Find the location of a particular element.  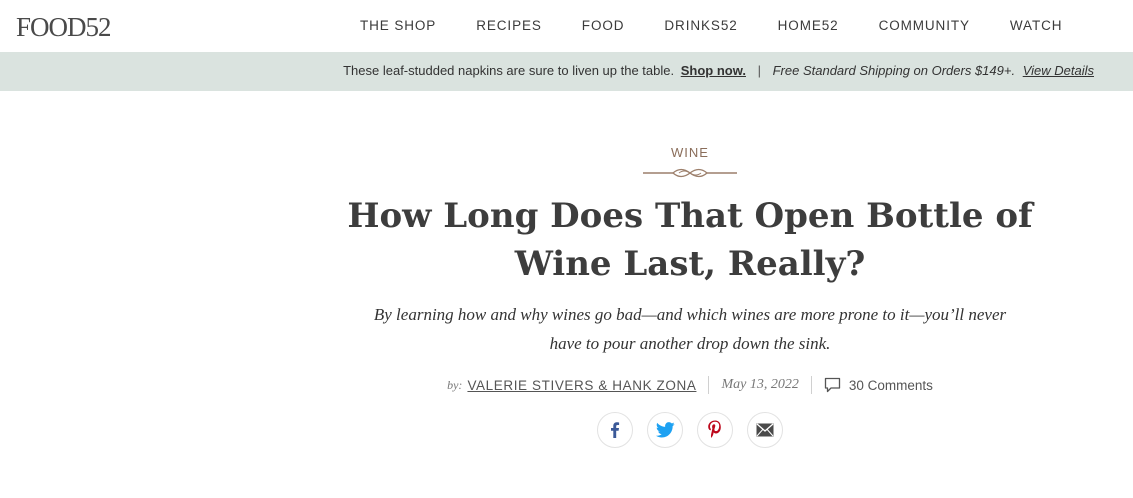

comments-count: 30 Comments is located at coordinates (890, 385).